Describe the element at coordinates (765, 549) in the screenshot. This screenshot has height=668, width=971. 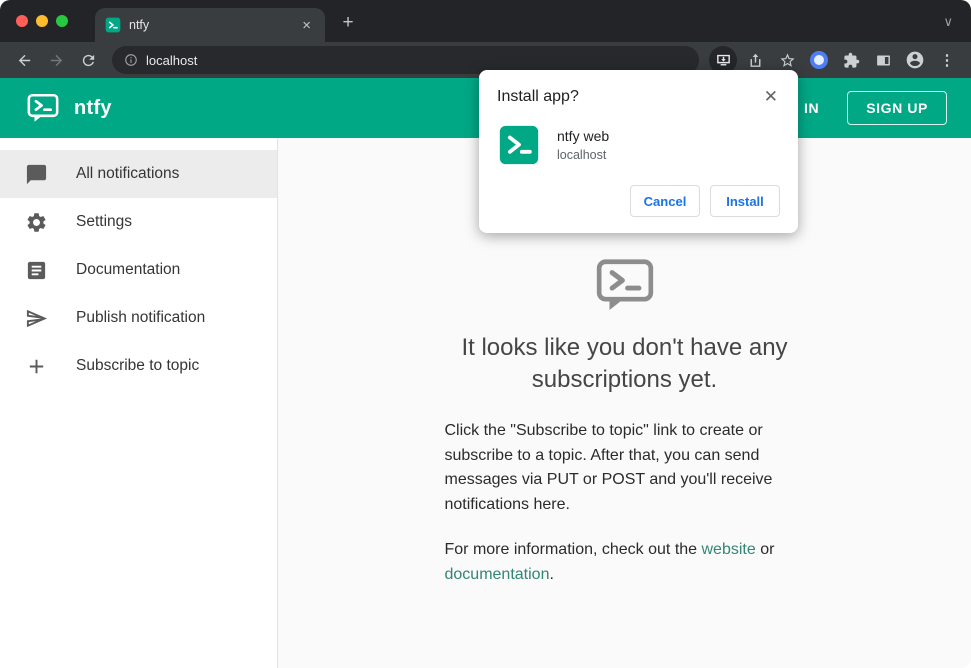
I see `more-info-or-text: or` at that location.